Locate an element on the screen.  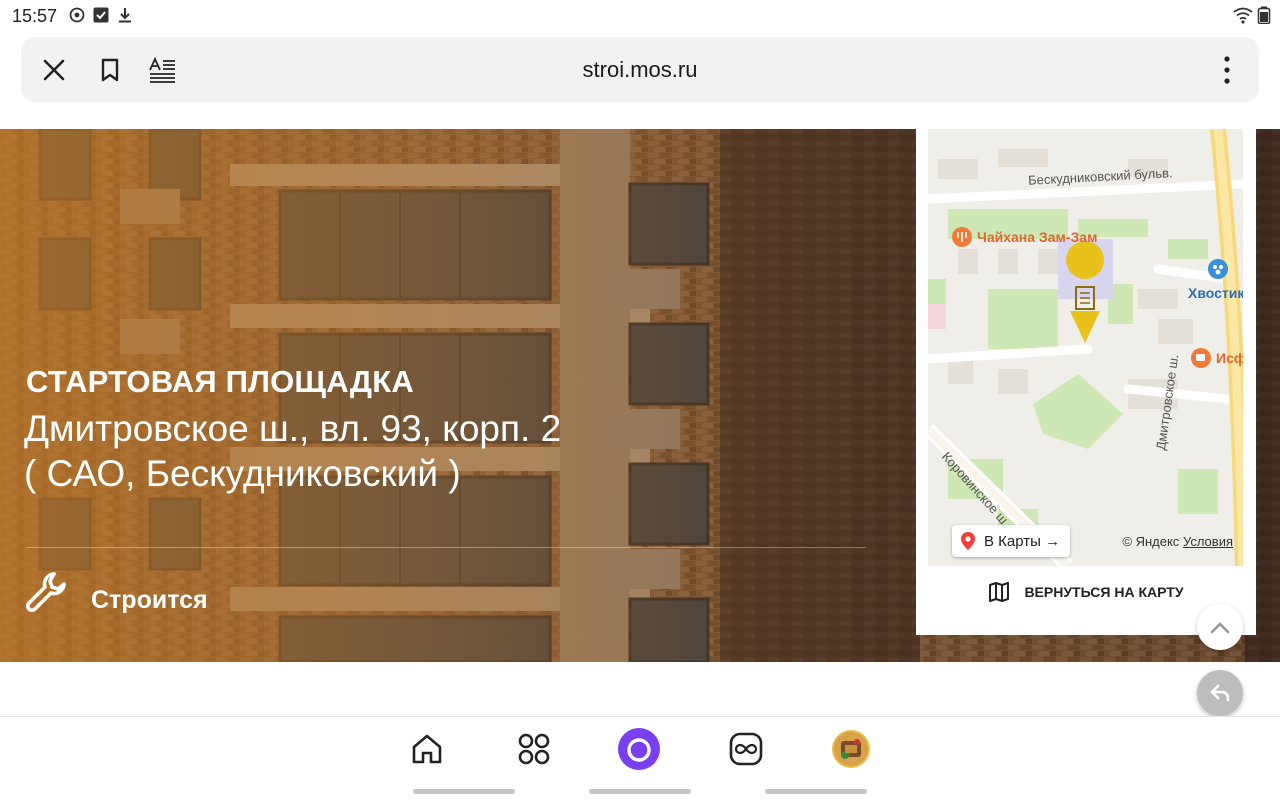
bottom-navigation is located at coordinates (640, 758).